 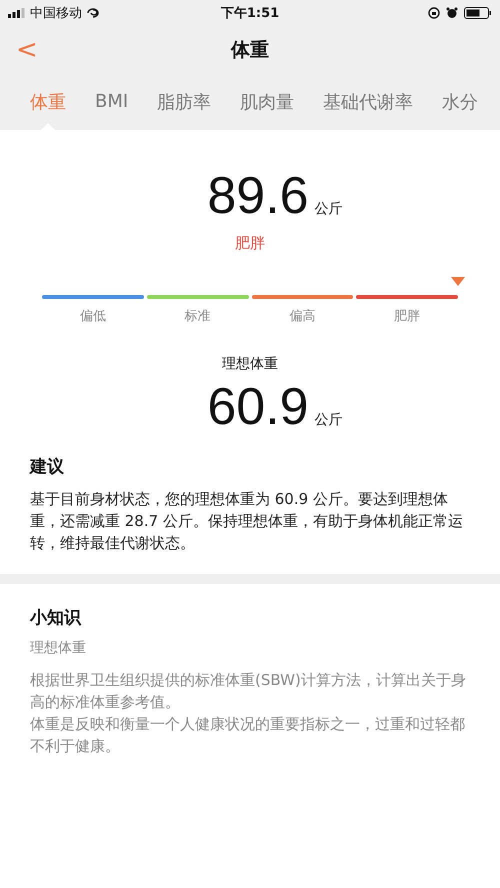 I want to click on category-tab: BMI, so click(x=111, y=105).